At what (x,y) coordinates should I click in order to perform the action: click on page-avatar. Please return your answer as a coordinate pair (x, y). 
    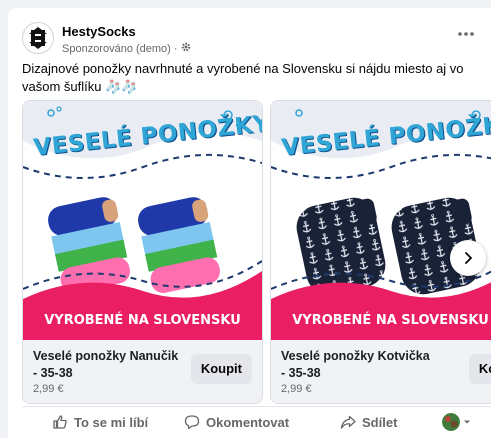
    Looking at the image, I should click on (38, 38).